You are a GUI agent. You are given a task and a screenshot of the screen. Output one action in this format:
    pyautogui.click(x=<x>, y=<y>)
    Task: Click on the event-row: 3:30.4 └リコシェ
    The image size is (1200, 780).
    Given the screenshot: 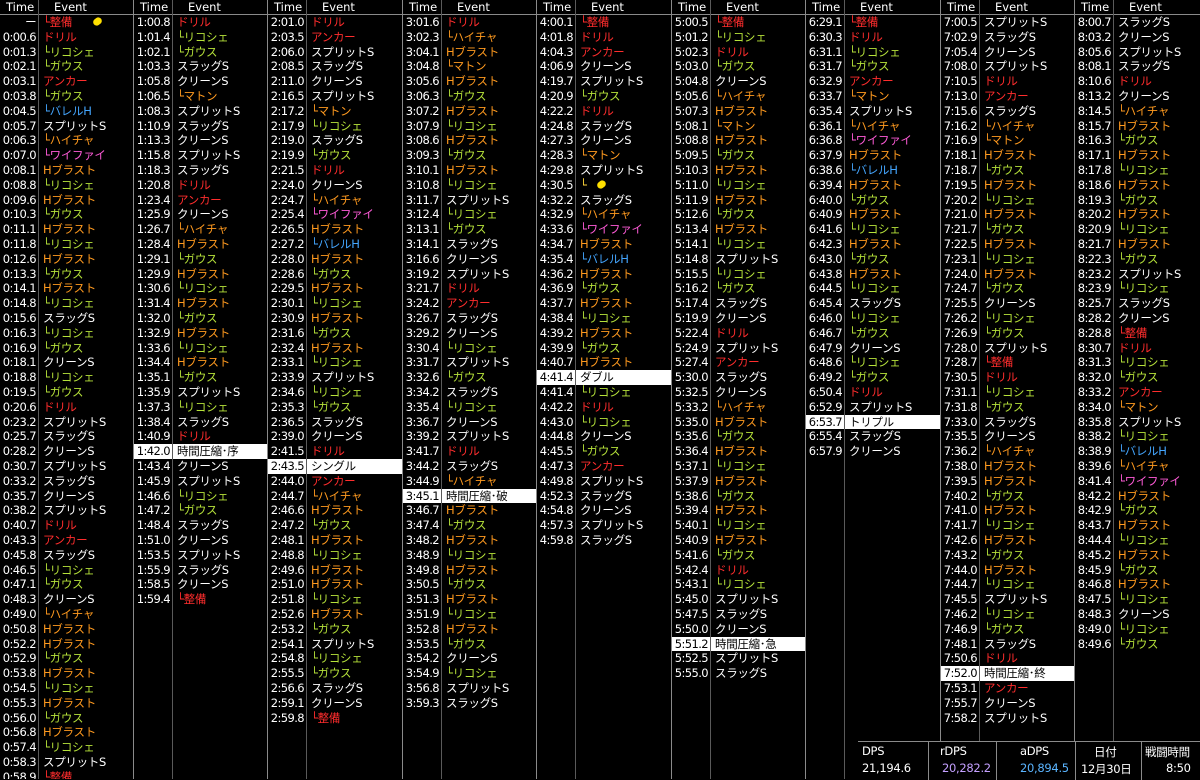 What is the action you would take?
    pyautogui.click(x=470, y=348)
    